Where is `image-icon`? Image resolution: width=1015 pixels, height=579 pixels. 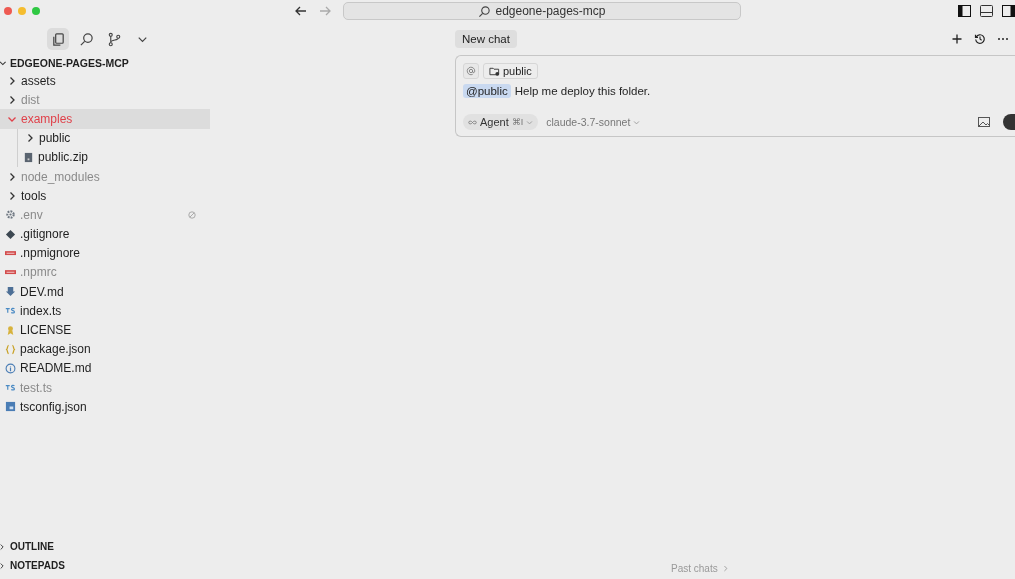
image-icon is located at coordinates (984, 122).